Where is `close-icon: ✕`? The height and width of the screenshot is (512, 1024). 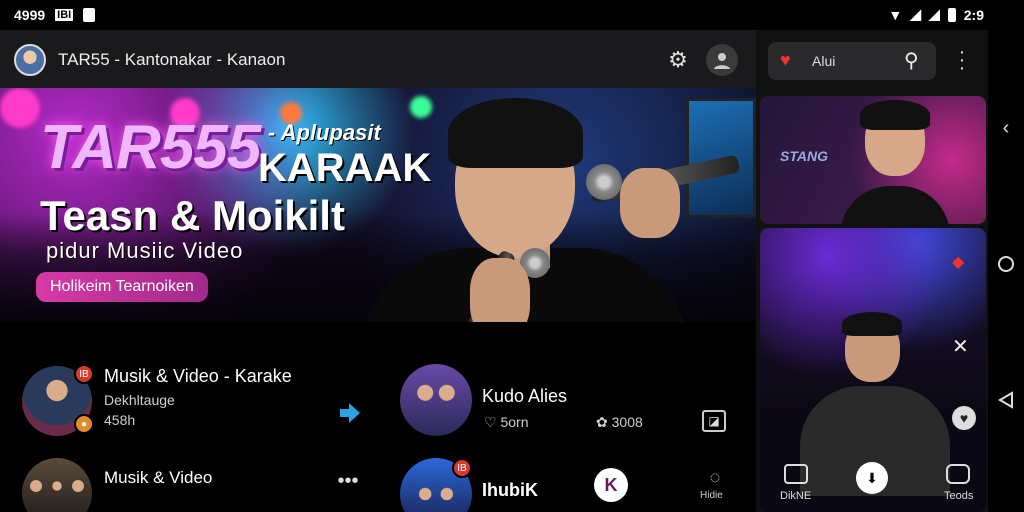 close-icon: ✕ is located at coordinates (964, 346).